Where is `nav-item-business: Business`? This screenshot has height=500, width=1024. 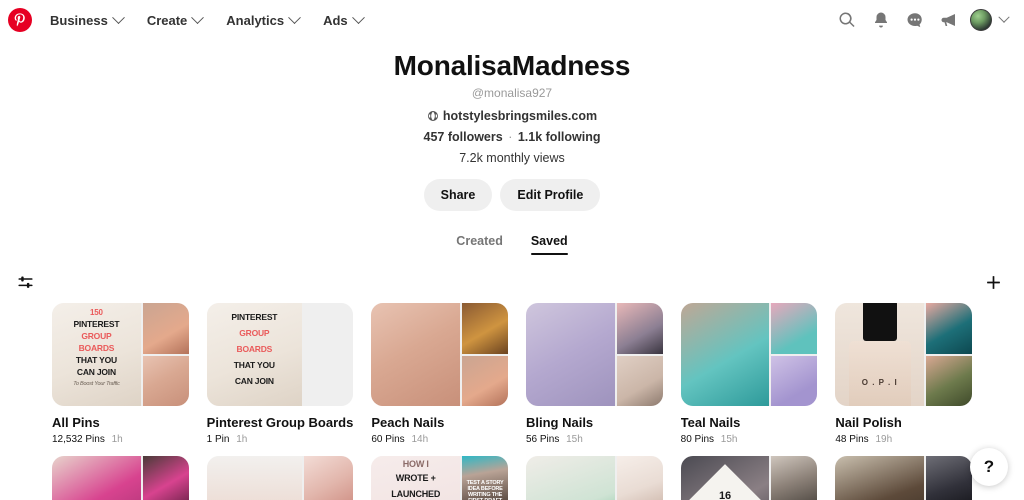 nav-item-business: Business is located at coordinates (86, 20).